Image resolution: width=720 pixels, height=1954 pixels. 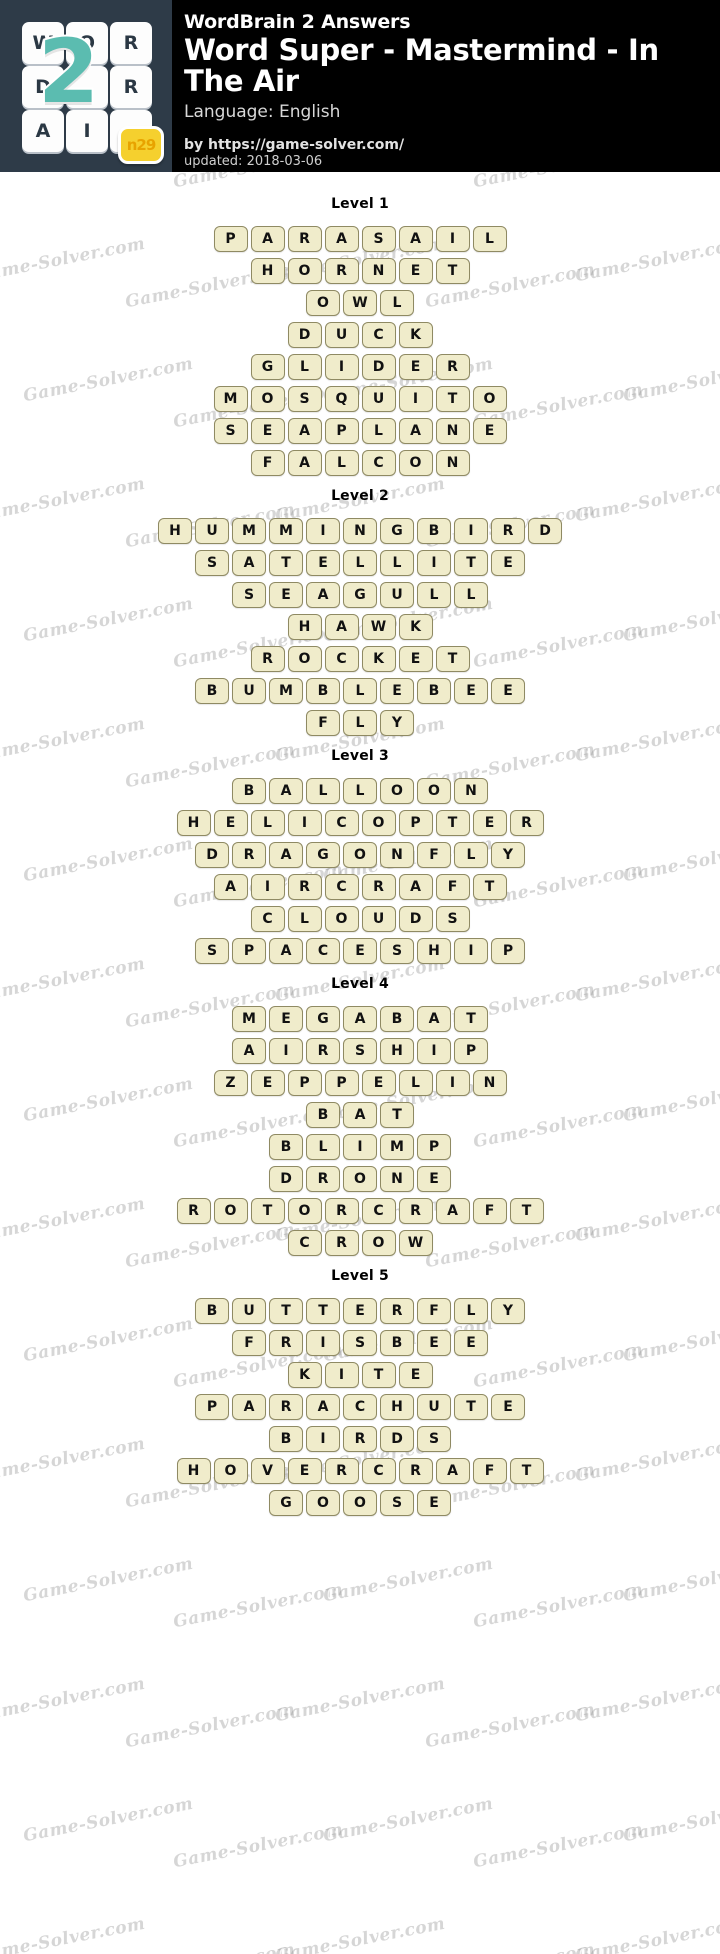 I want to click on answer-word-row: FRISBEE, so click(x=360, y=1343).